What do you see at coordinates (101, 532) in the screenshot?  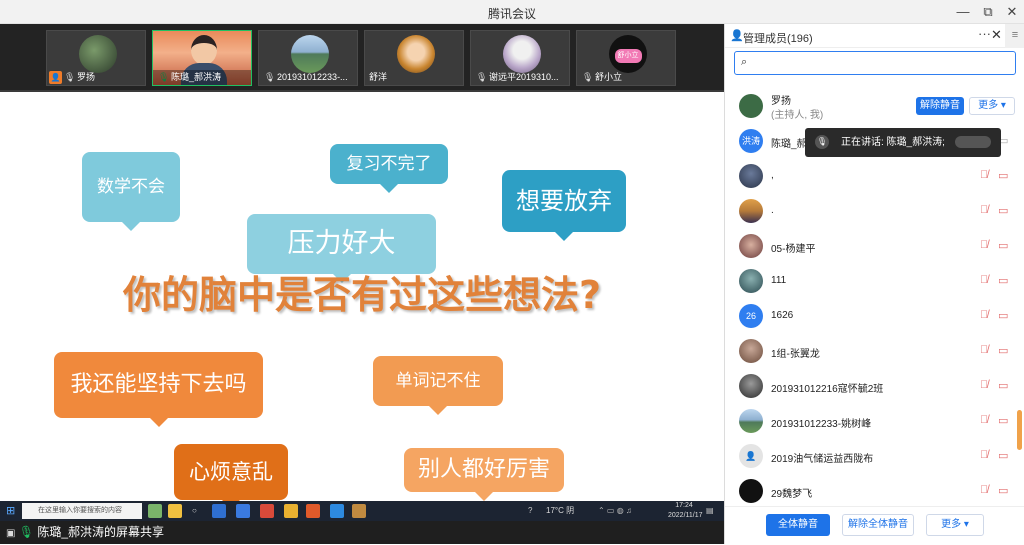 I see `share-label: 陈璐_郝洪涛的屏幕共享` at bounding box center [101, 532].